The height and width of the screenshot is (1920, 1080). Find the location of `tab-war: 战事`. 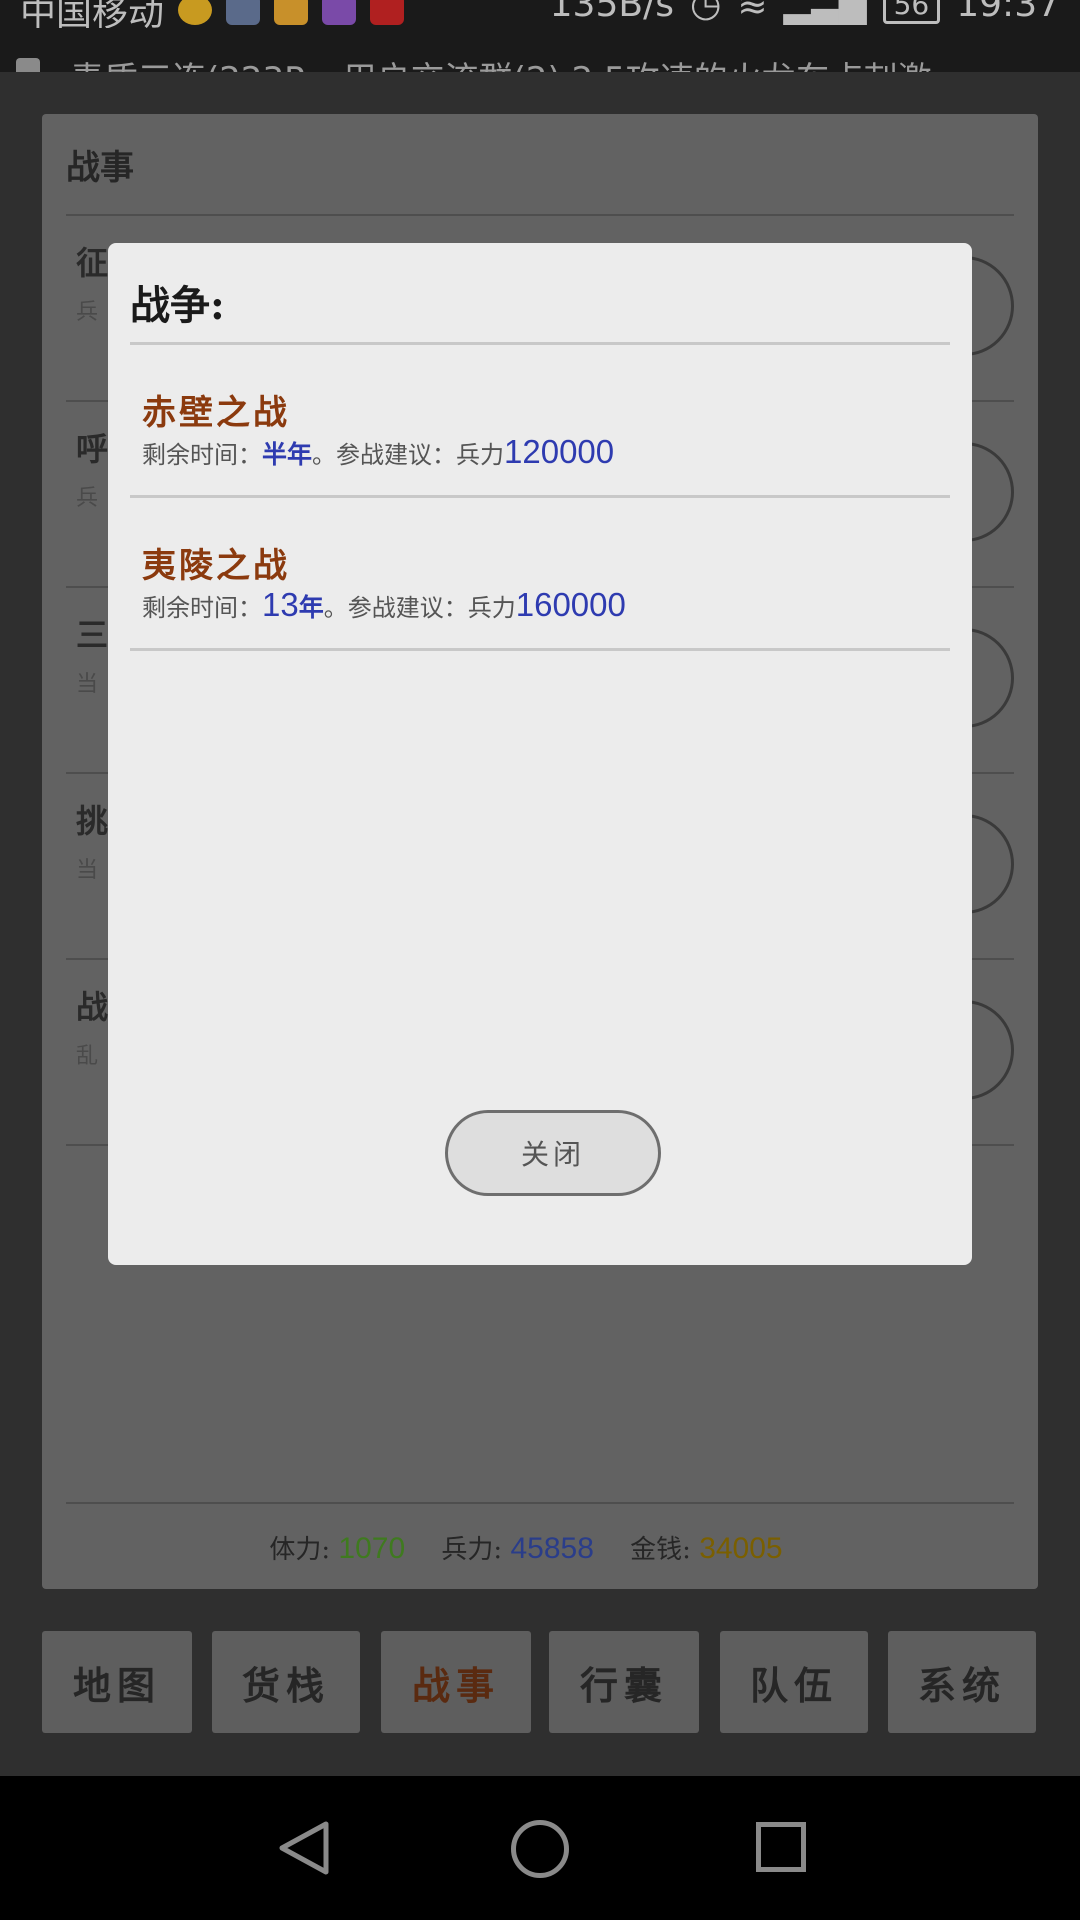

tab-war: 战事 is located at coordinates (456, 1682).